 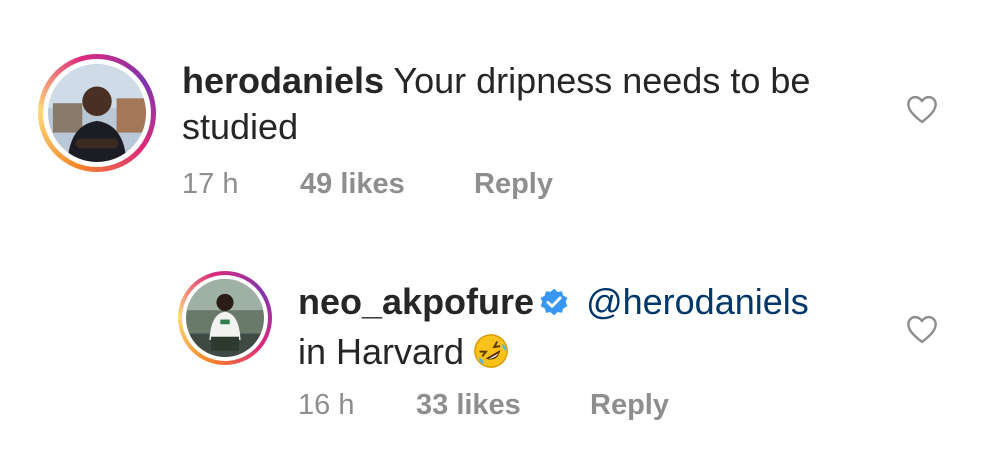 What do you see at coordinates (210, 184) in the screenshot?
I see `comment-timestamp: 17 h` at bounding box center [210, 184].